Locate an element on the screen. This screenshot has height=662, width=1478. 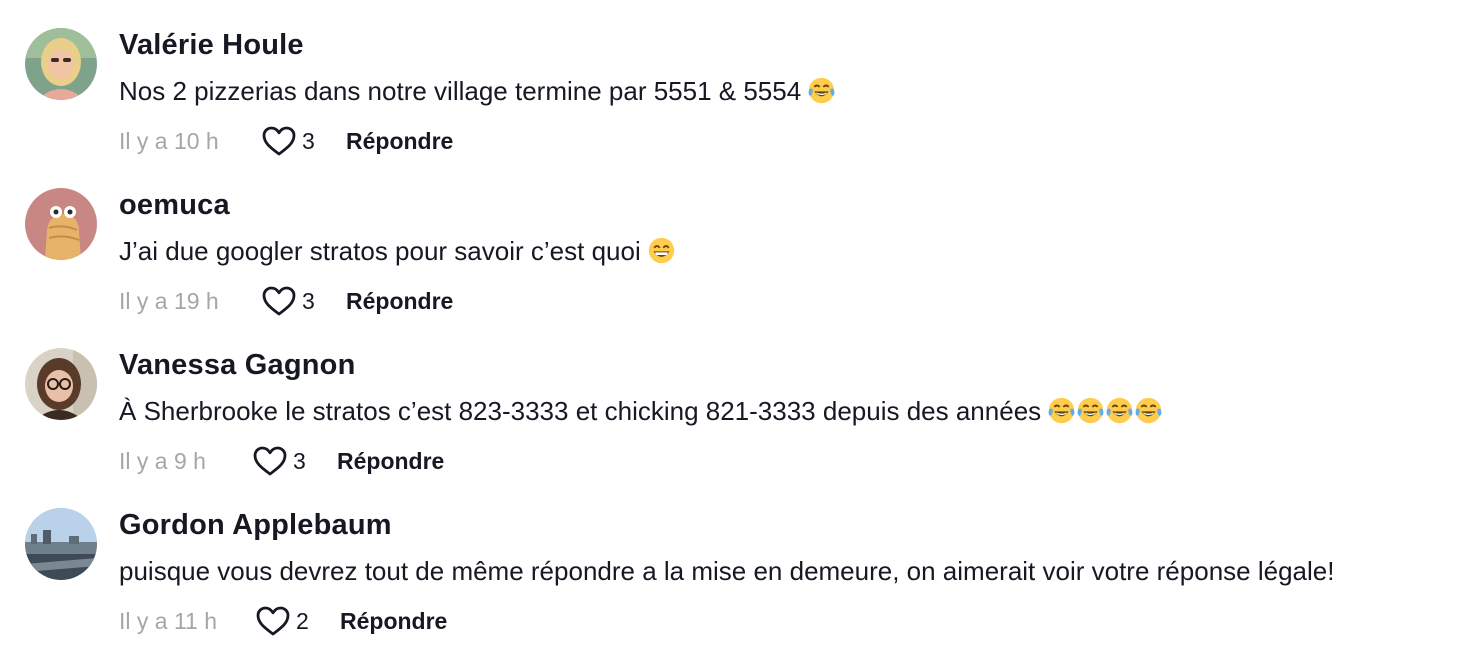
comment-username: Gordon Applebaum is located at coordinates (255, 525).